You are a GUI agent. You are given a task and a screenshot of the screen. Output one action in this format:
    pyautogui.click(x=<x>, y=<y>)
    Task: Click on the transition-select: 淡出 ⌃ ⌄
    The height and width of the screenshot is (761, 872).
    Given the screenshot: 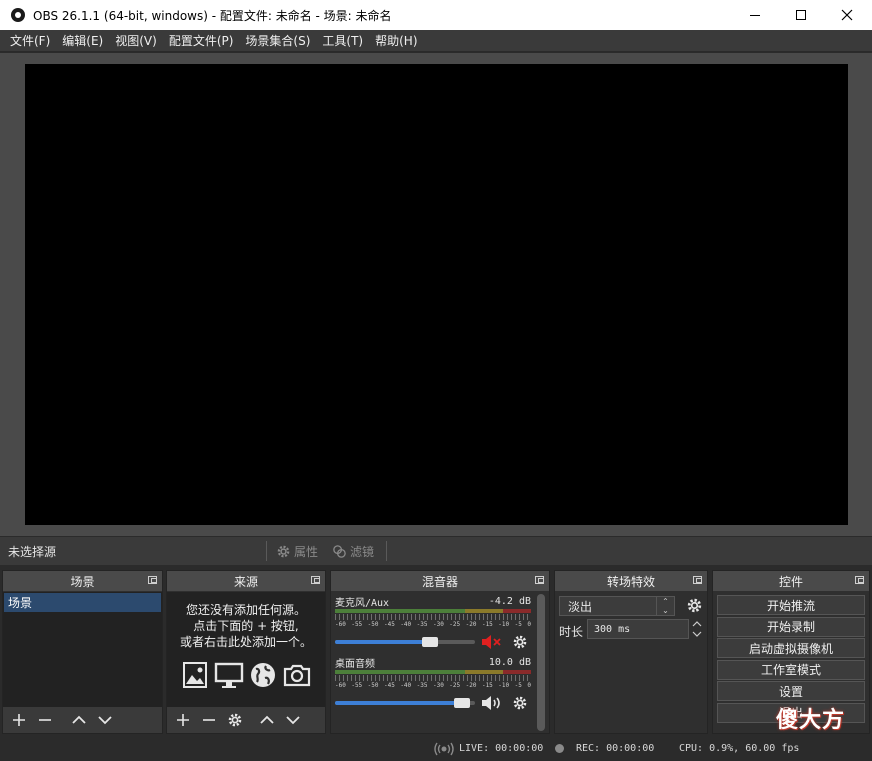 What is the action you would take?
    pyautogui.click(x=617, y=606)
    